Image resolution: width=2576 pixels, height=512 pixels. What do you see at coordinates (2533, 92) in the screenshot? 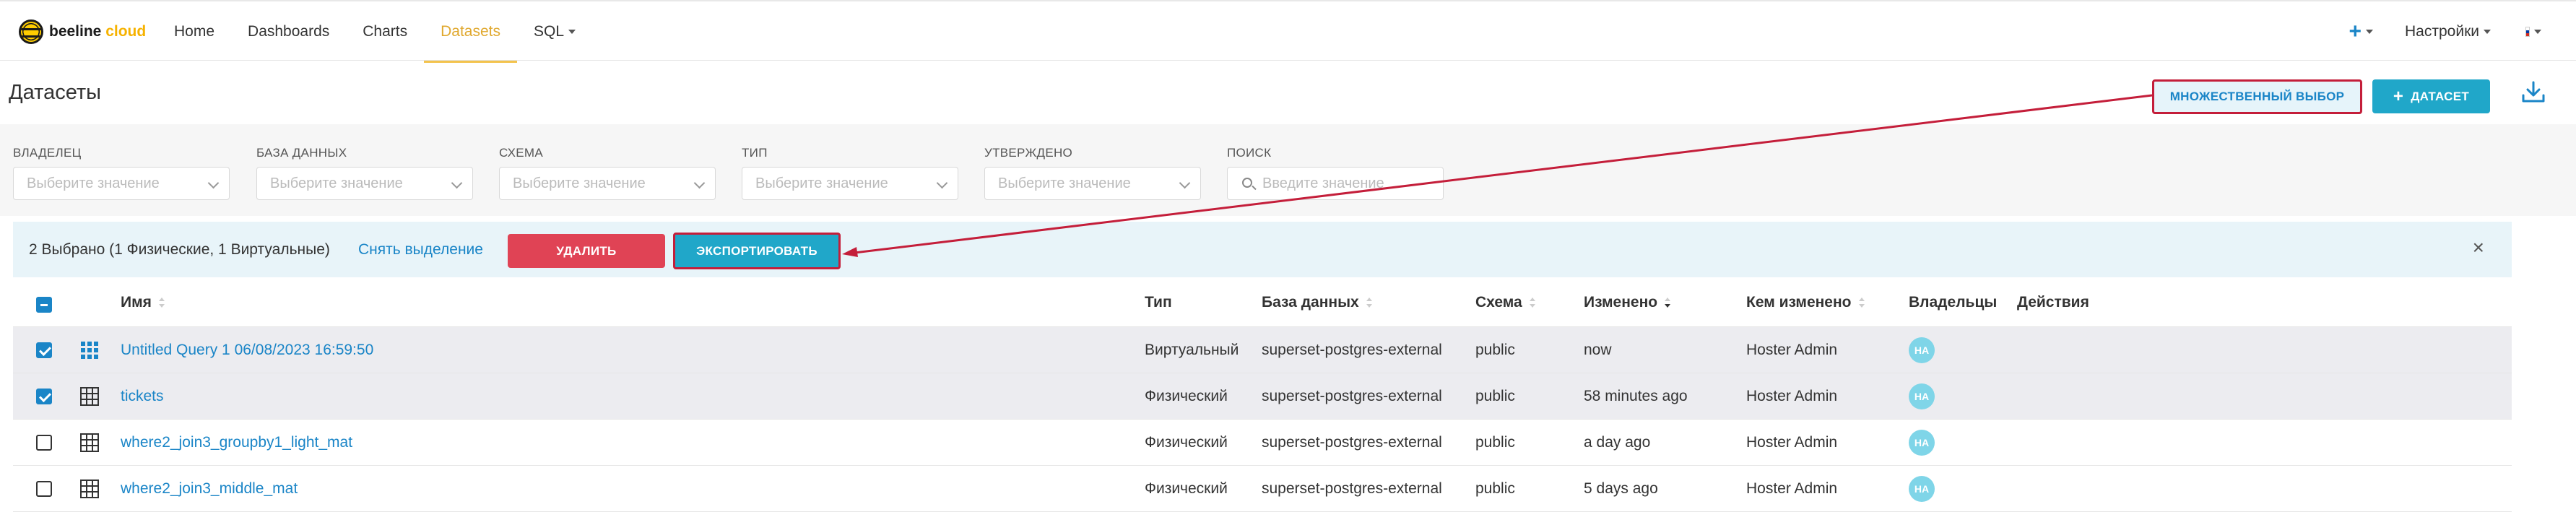
I see `download-icon` at bounding box center [2533, 92].